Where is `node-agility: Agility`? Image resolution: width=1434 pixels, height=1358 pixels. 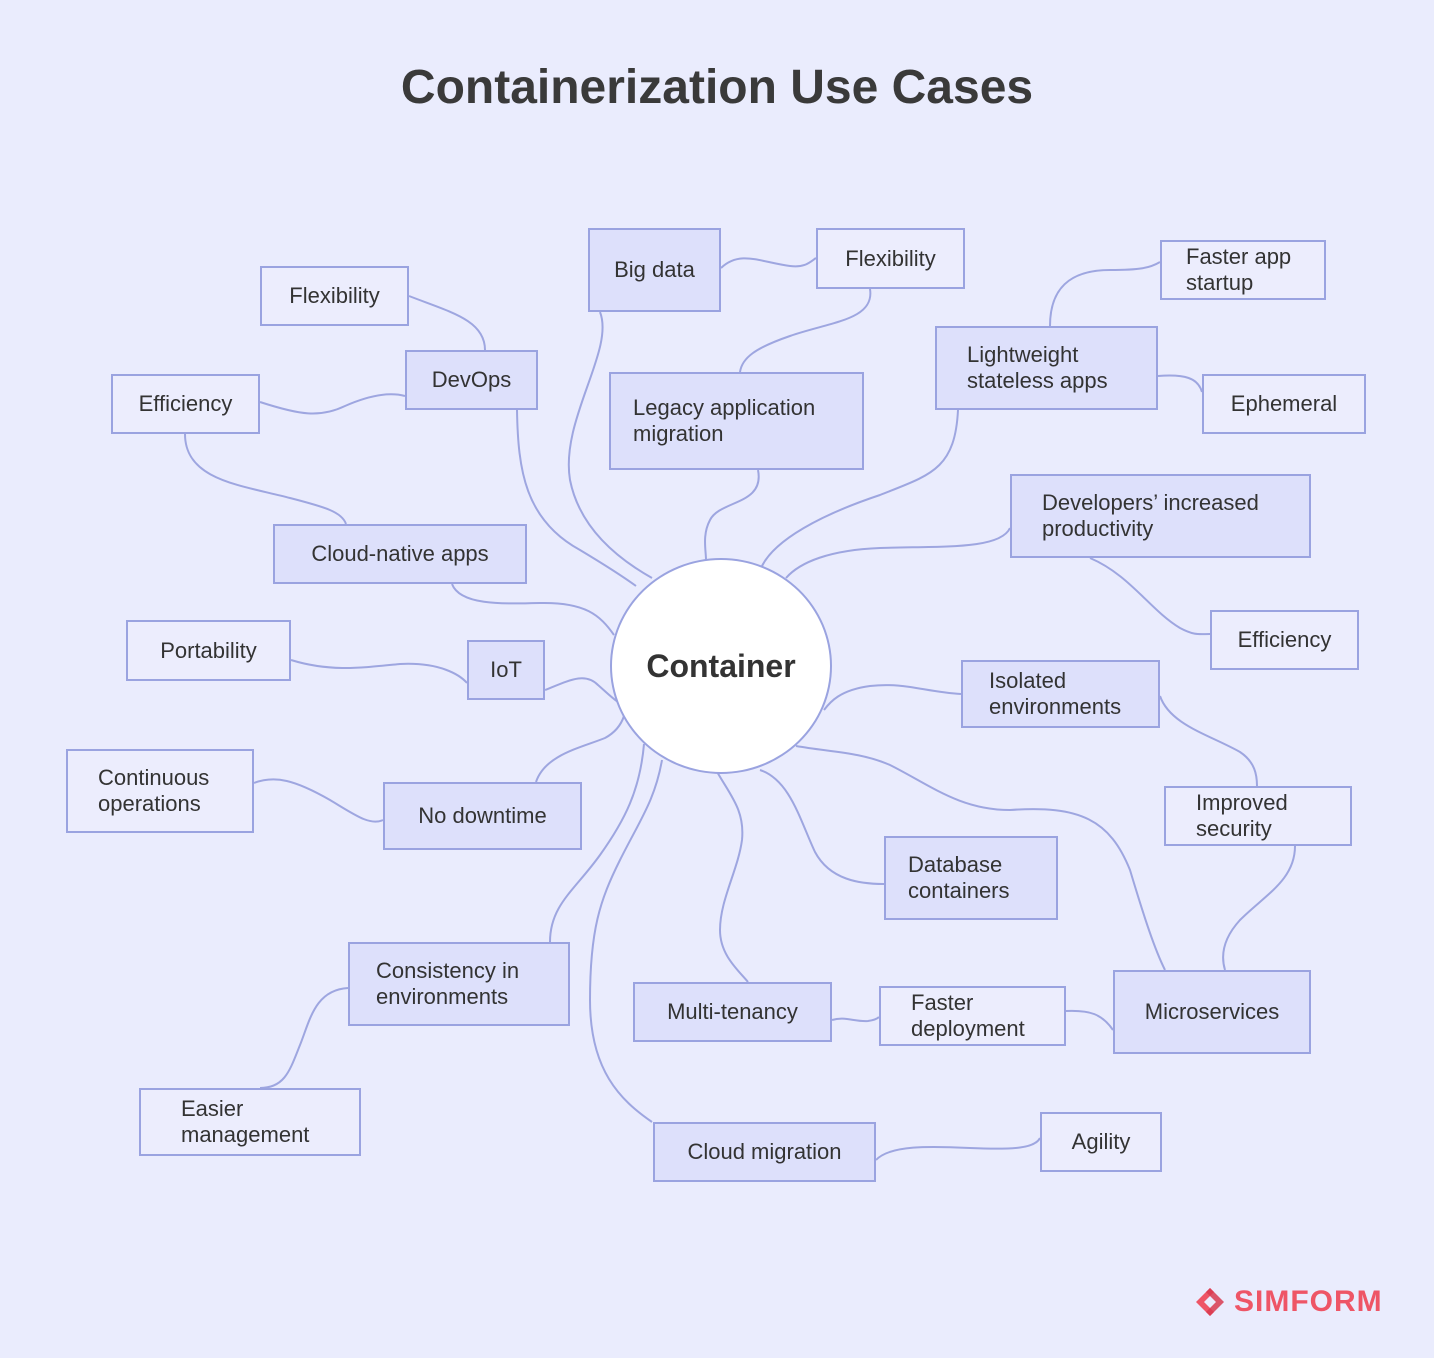 node-agility: Agility is located at coordinates (1101, 1142).